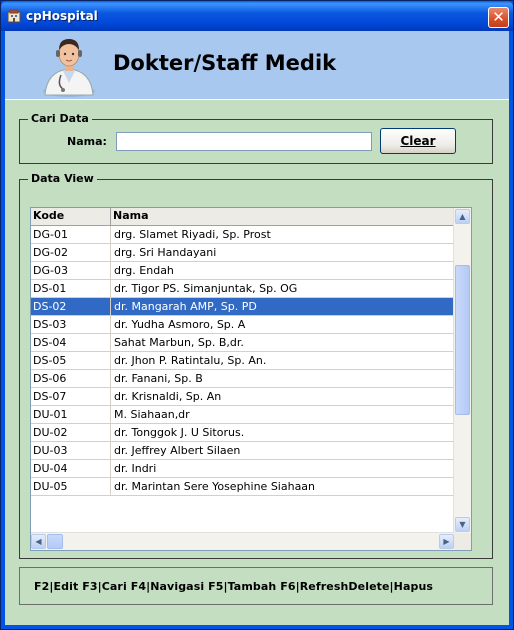  Describe the element at coordinates (462, 216) in the screenshot. I see `scroll-up-icon: ▲` at that location.